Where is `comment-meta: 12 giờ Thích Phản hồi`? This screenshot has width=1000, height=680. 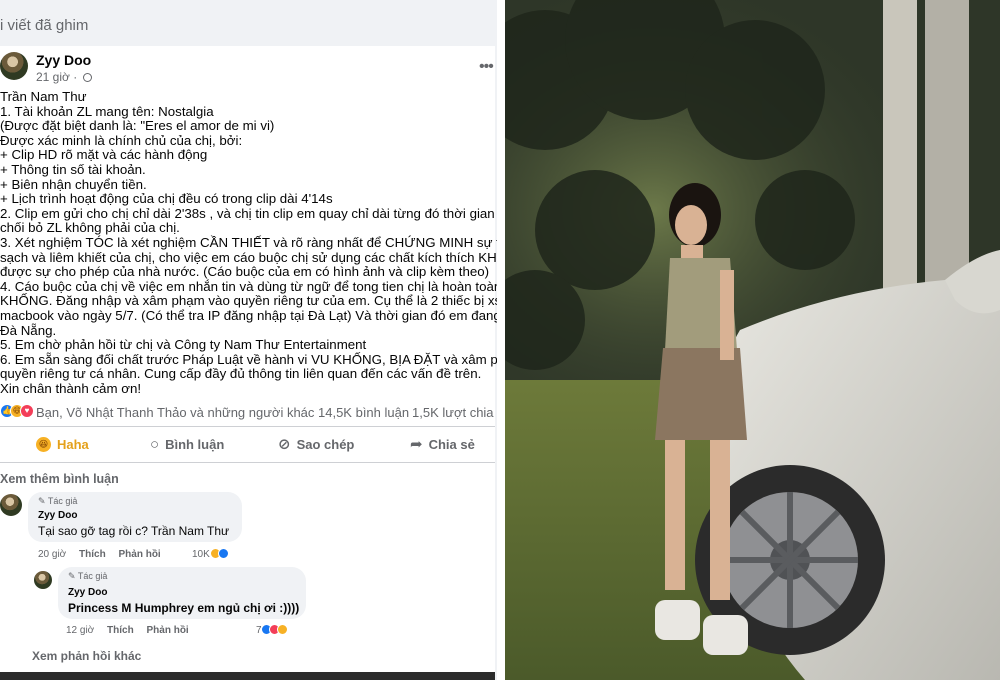 comment-meta: 12 giờ Thích Phản hồi is located at coordinates (132, 630).